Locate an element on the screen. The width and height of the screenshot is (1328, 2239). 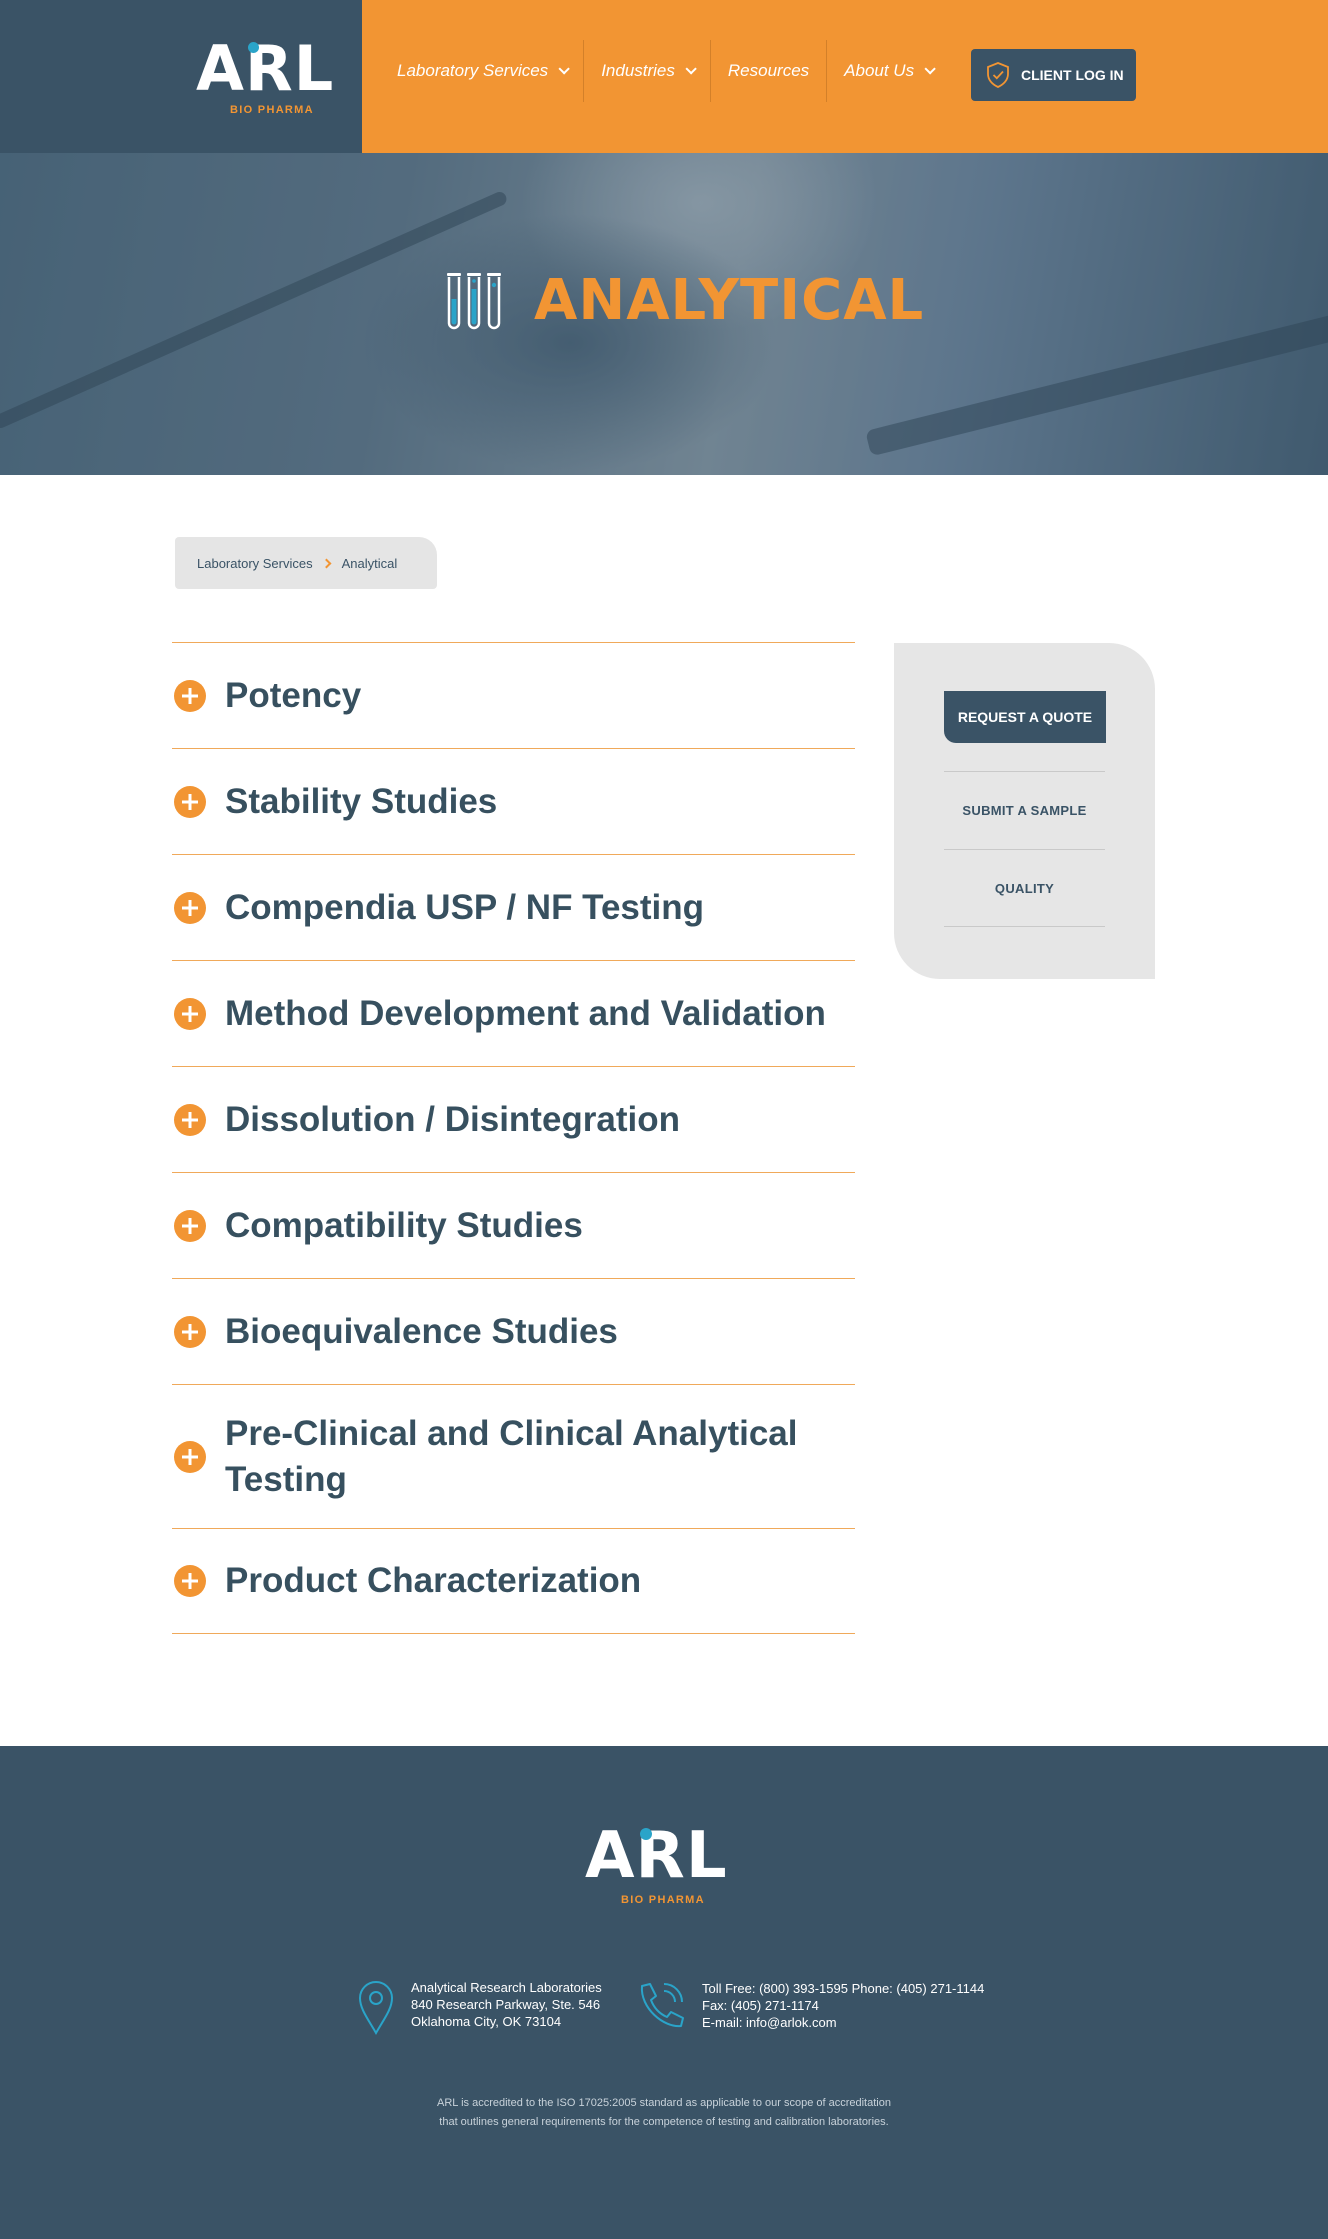
accordion-title: Stability Studies is located at coordinates (361, 801).